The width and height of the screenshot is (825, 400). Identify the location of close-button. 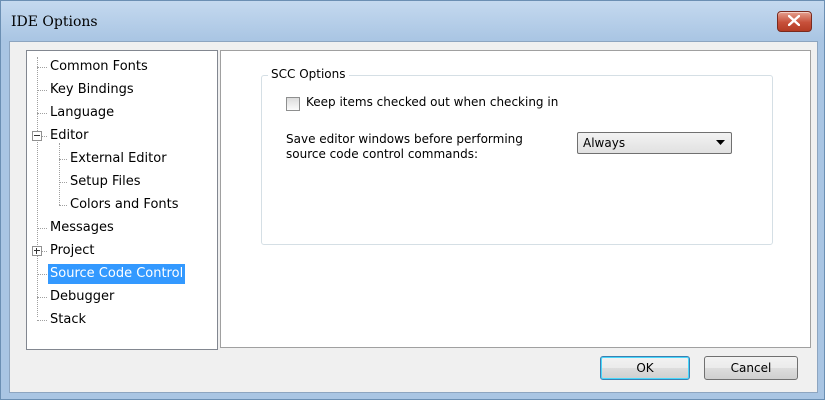
(794, 21).